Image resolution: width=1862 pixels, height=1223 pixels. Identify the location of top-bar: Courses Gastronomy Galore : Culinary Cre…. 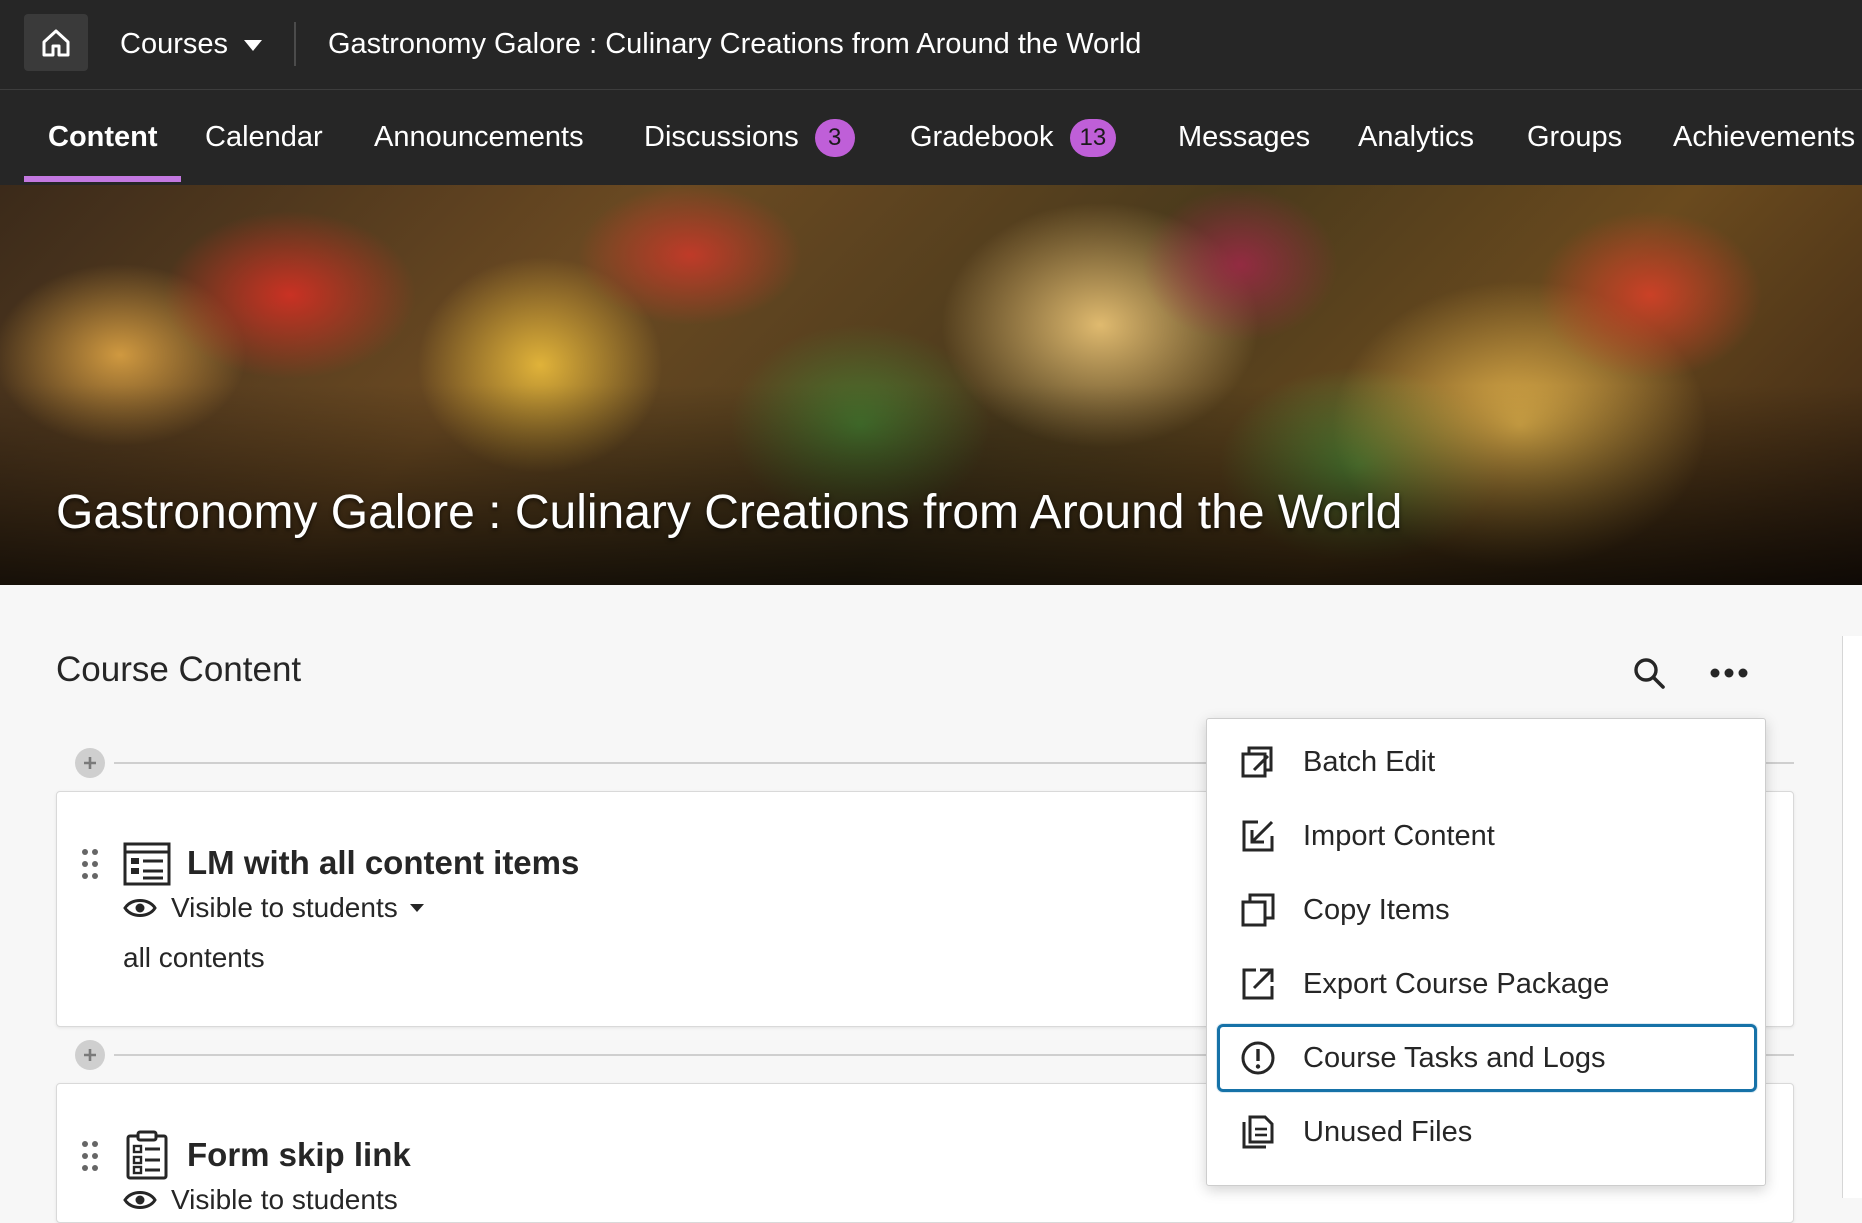
(931, 45).